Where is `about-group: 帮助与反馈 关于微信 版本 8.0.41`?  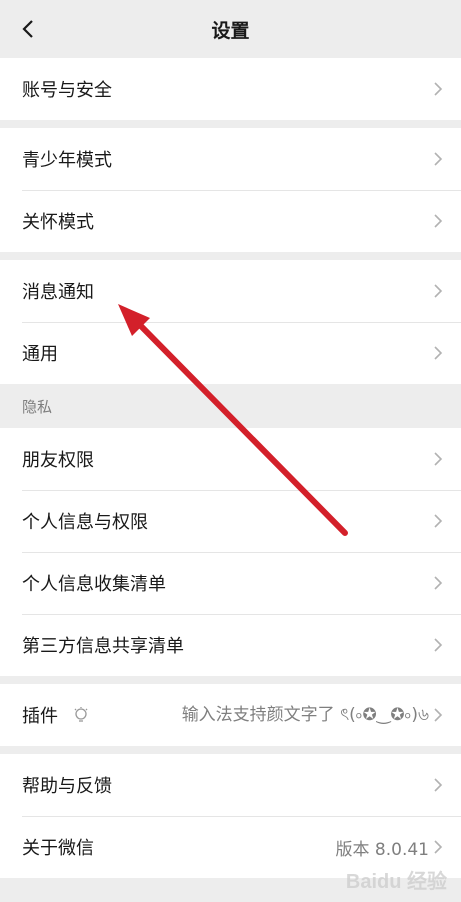 about-group: 帮助与反馈 关于微信 版本 8.0.41 is located at coordinates (230, 816).